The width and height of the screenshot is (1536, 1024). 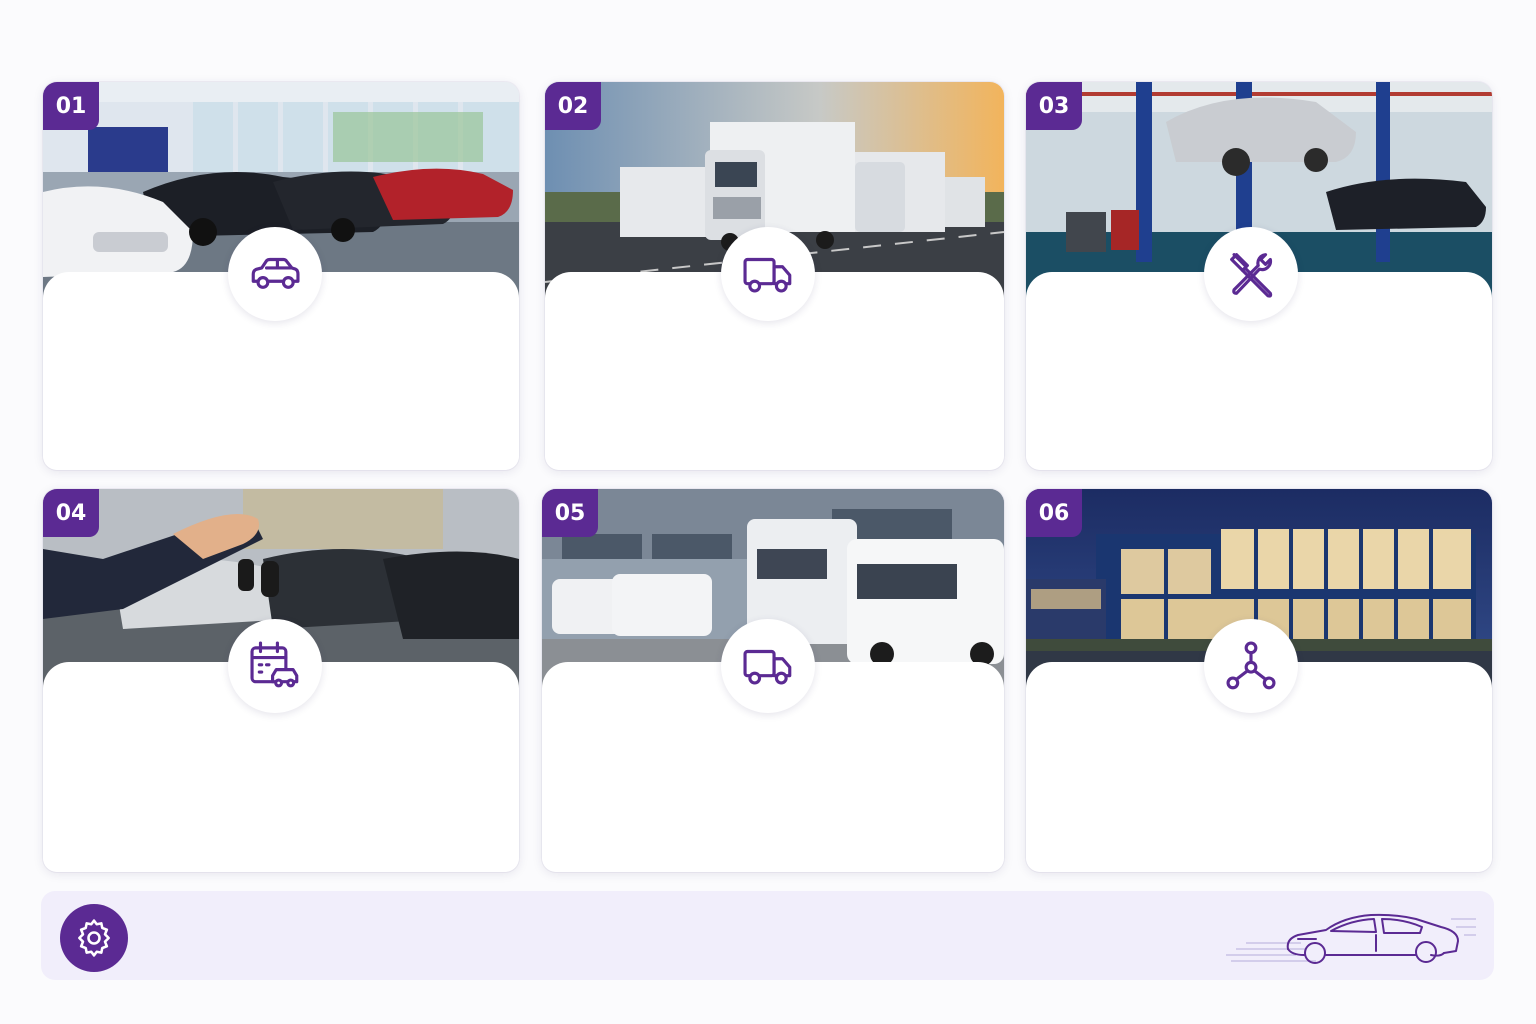 I want to click on card-number-badge: 04, so click(x=71, y=513).